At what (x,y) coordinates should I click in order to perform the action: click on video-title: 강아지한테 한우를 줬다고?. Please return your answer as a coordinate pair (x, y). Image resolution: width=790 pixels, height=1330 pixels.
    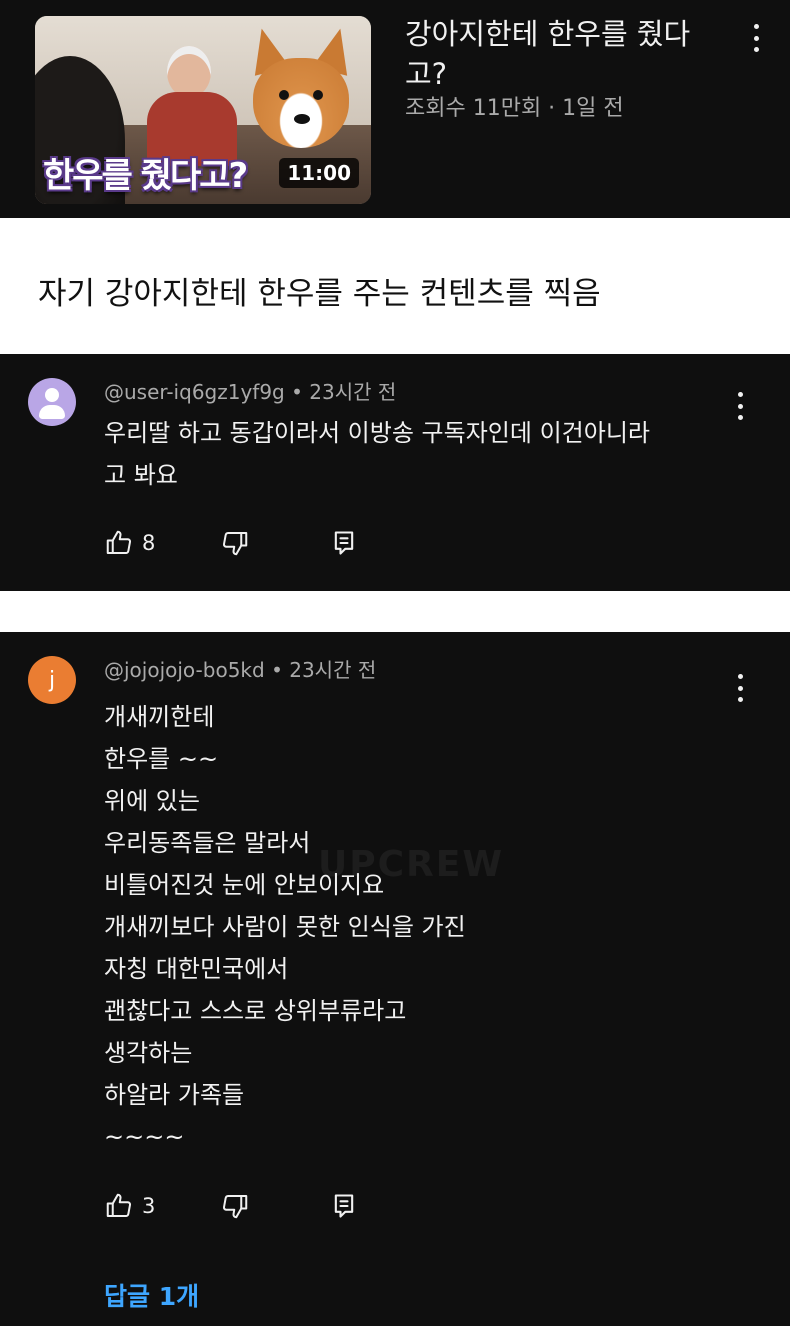
    Looking at the image, I should click on (565, 54).